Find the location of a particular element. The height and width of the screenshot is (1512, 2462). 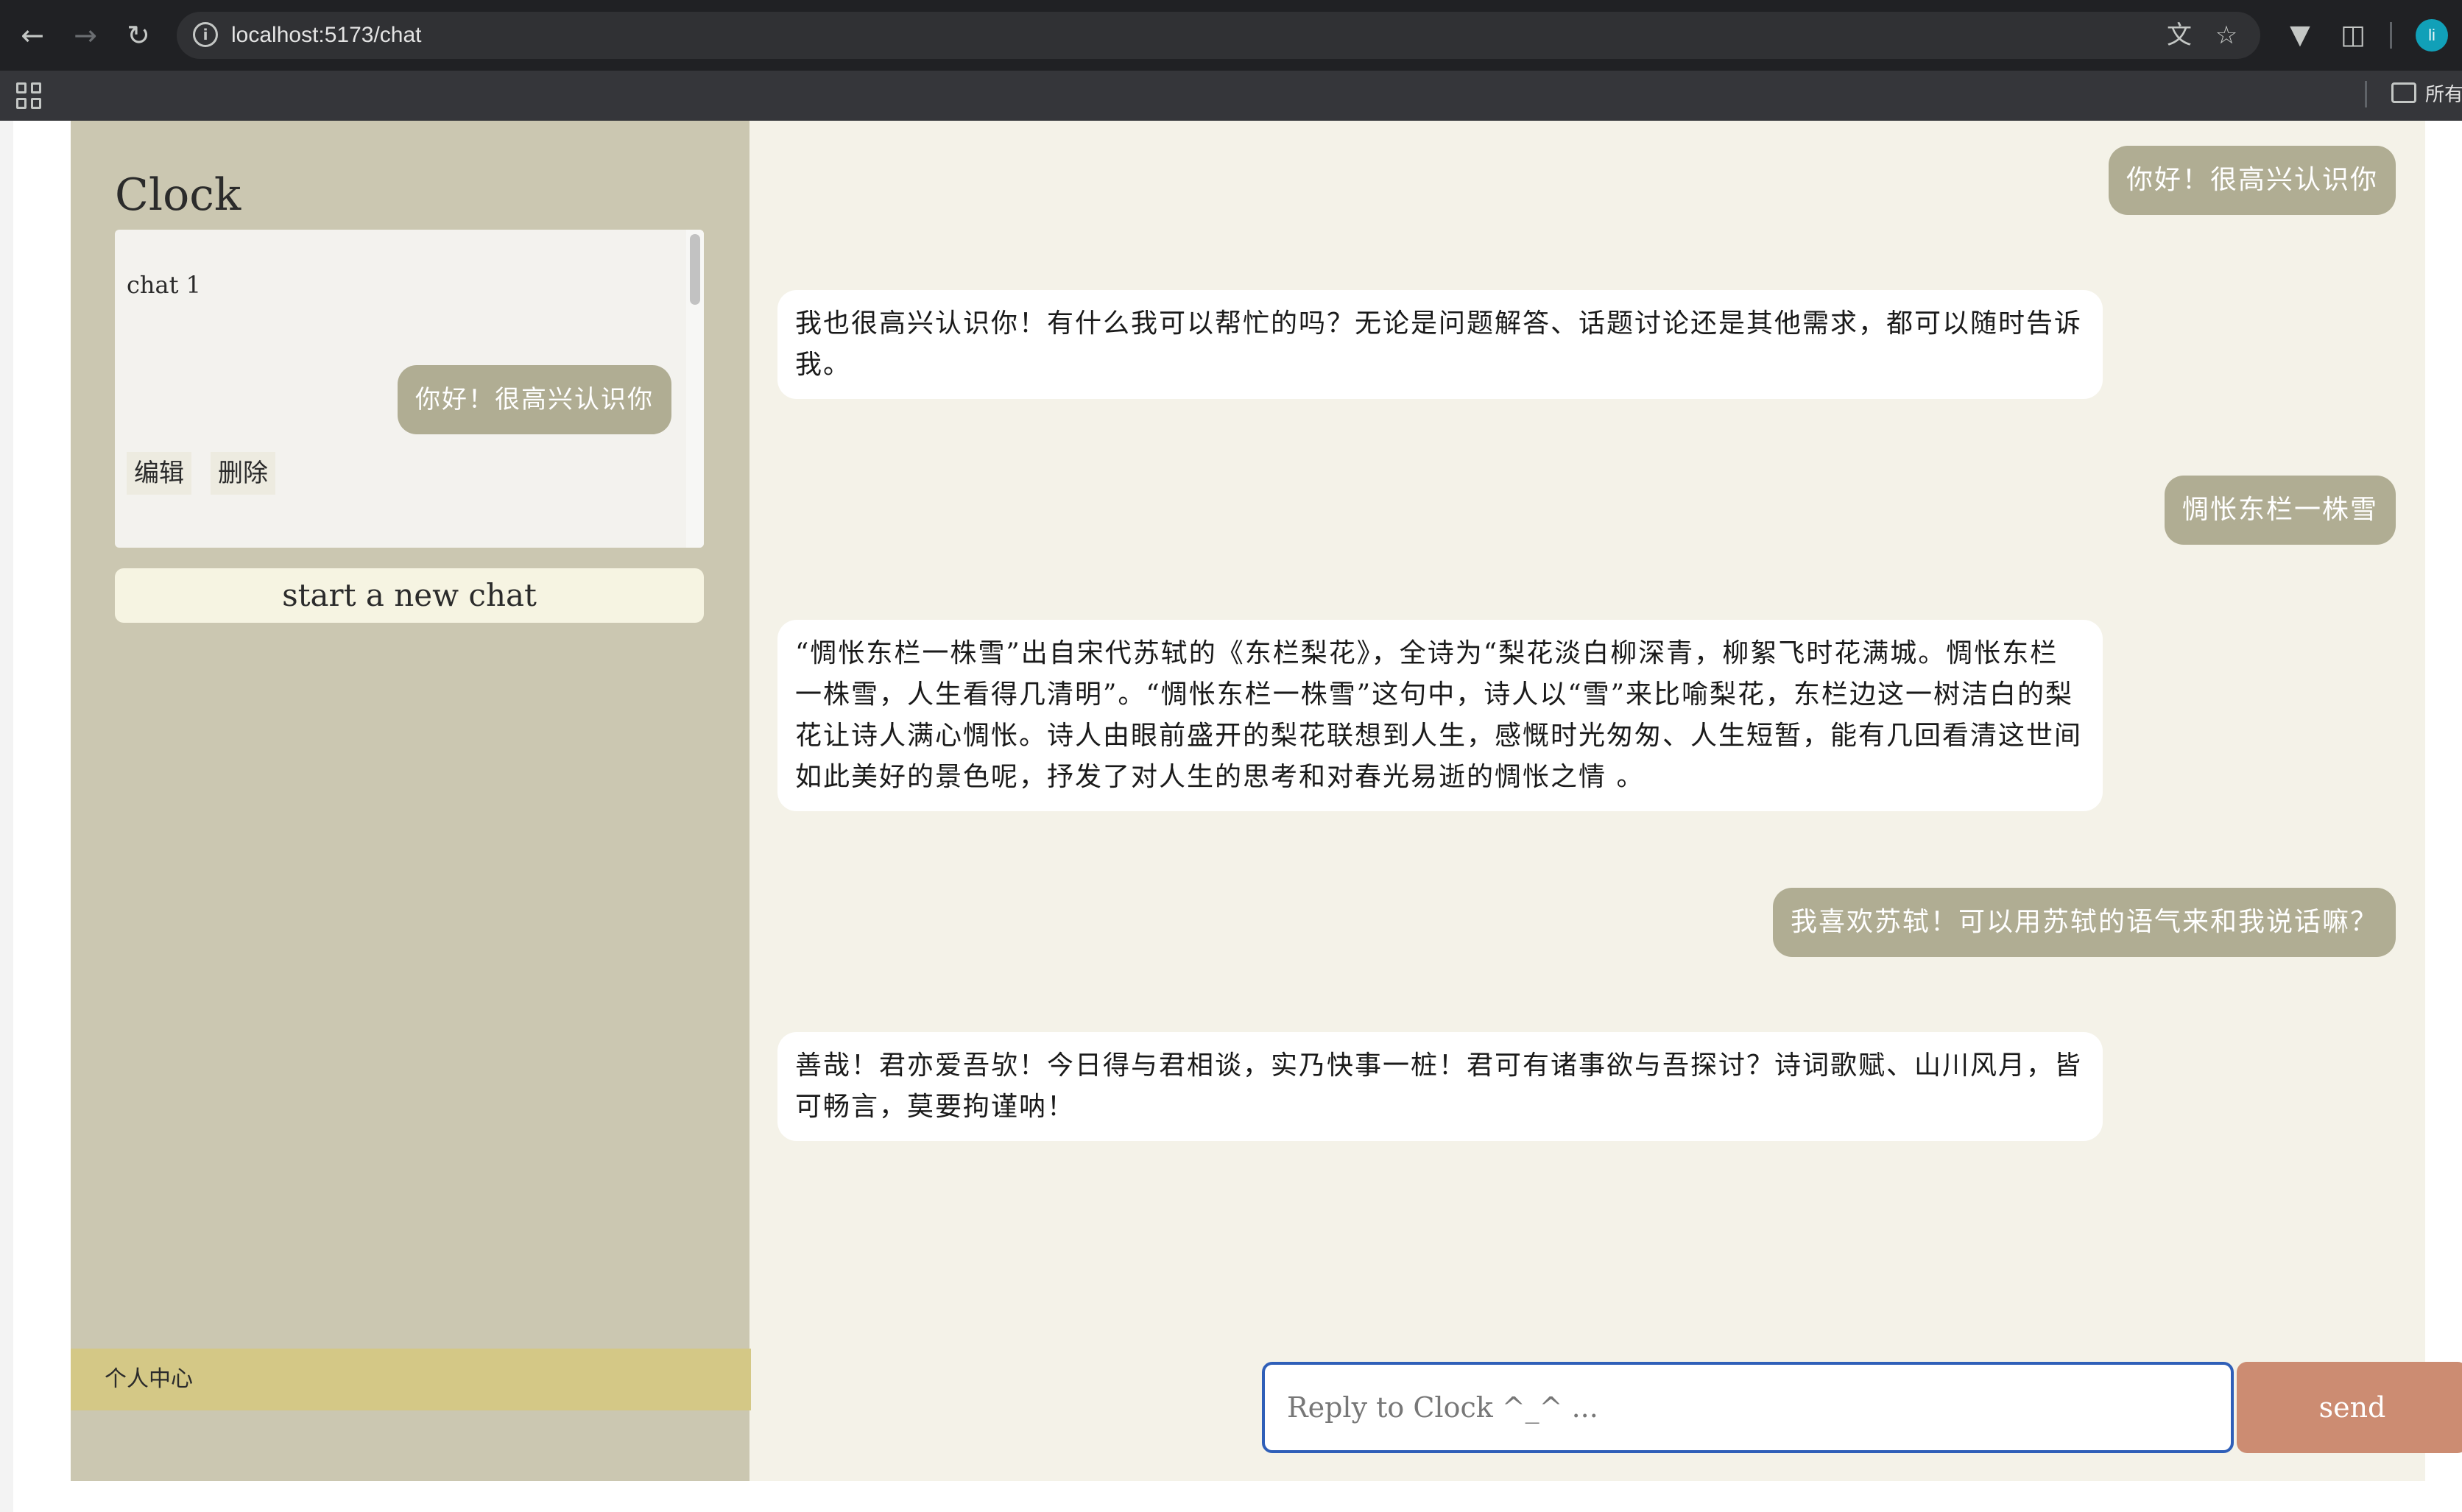

profile-avatar: li is located at coordinates (2432, 35).